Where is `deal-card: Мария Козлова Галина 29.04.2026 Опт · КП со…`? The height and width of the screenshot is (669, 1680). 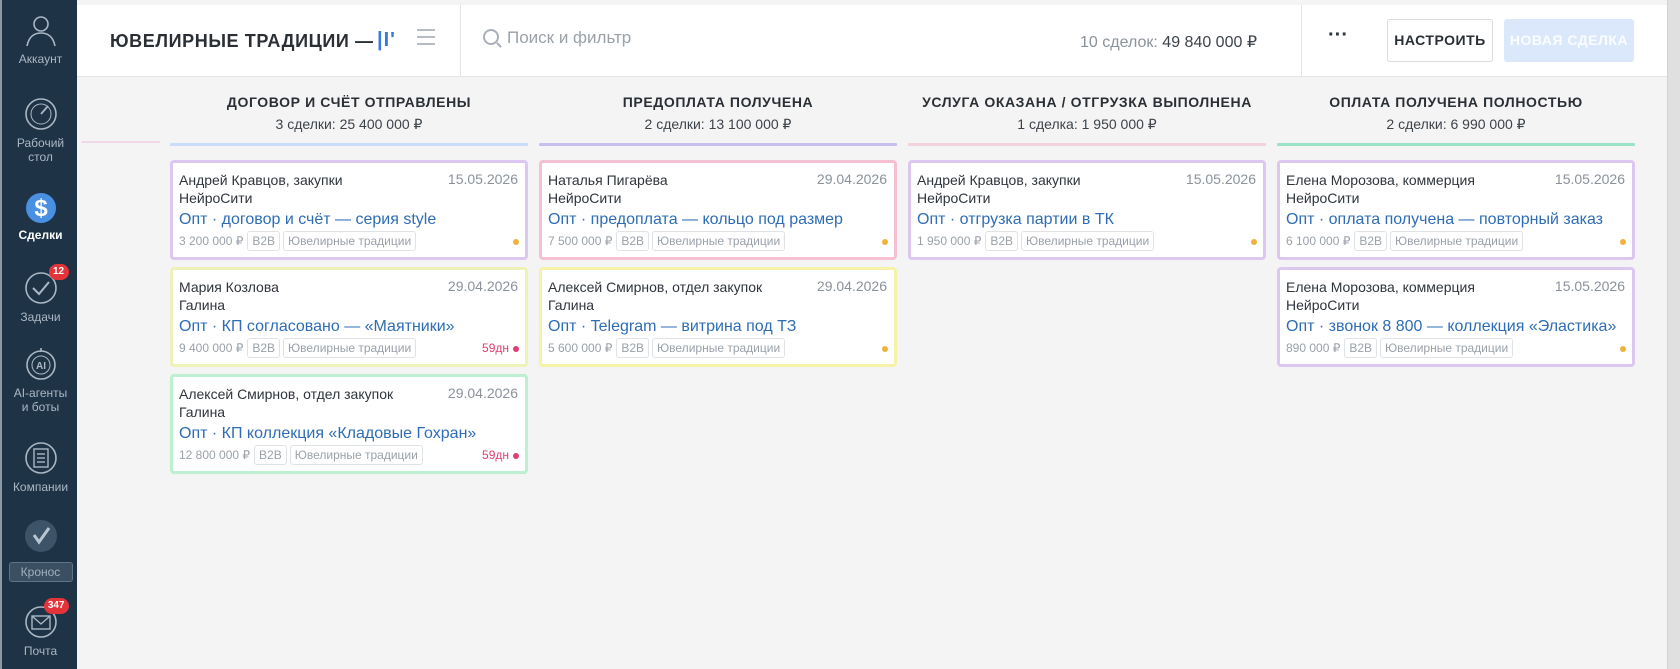
deal-card: Мария Козлова Галина 29.04.2026 Опт · КП со… is located at coordinates (349, 317).